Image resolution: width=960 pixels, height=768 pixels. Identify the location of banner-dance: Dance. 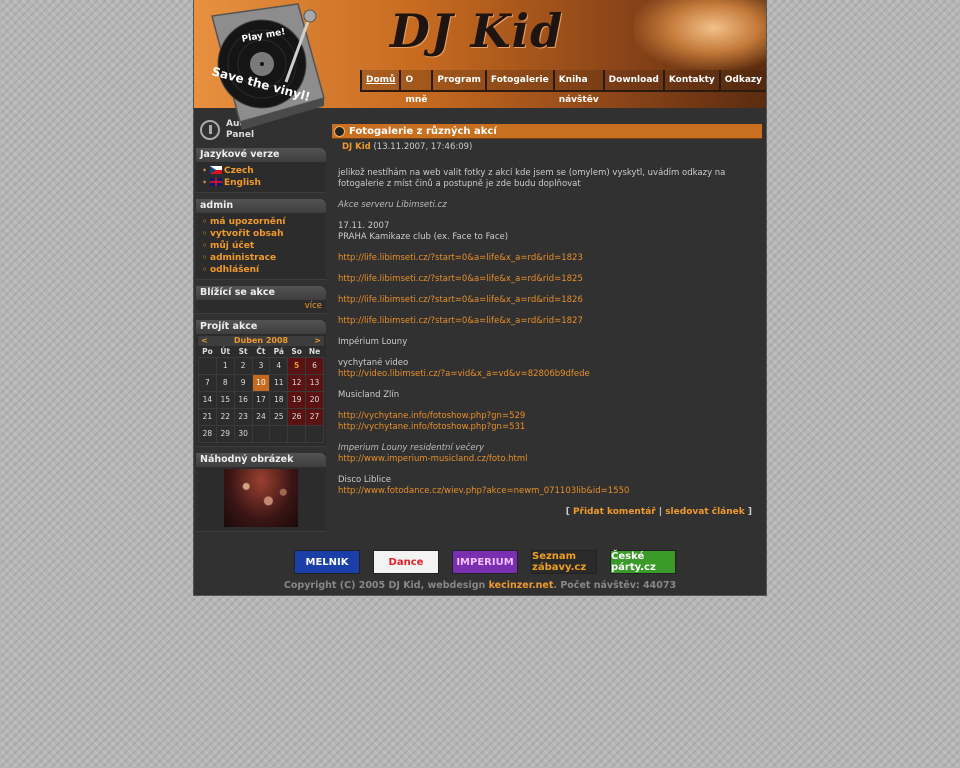
(406, 562).